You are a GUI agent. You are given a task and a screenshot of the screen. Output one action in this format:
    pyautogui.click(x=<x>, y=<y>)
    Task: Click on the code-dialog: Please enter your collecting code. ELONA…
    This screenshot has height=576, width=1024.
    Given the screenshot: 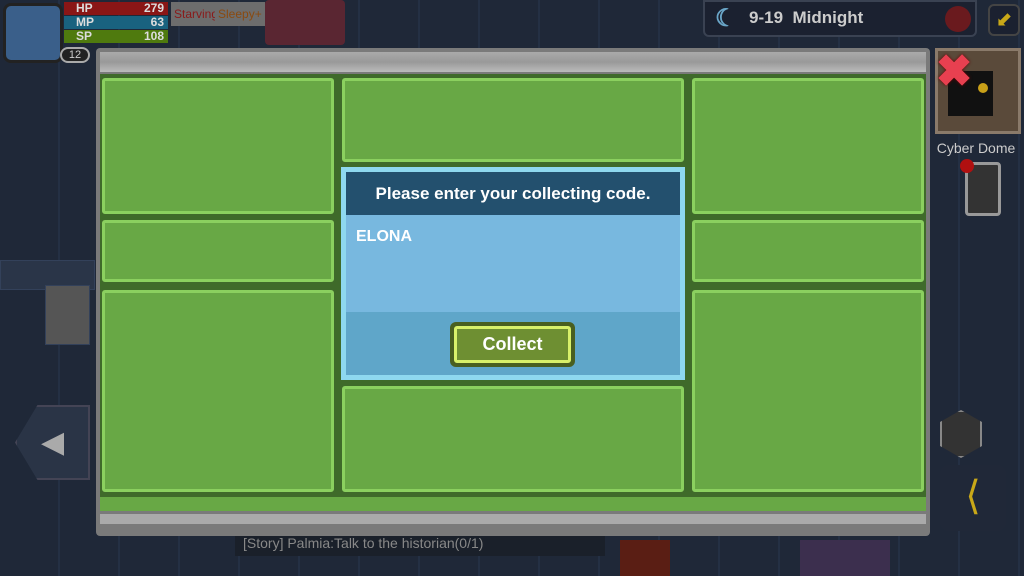 What is the action you would take?
    pyautogui.click(x=513, y=273)
    